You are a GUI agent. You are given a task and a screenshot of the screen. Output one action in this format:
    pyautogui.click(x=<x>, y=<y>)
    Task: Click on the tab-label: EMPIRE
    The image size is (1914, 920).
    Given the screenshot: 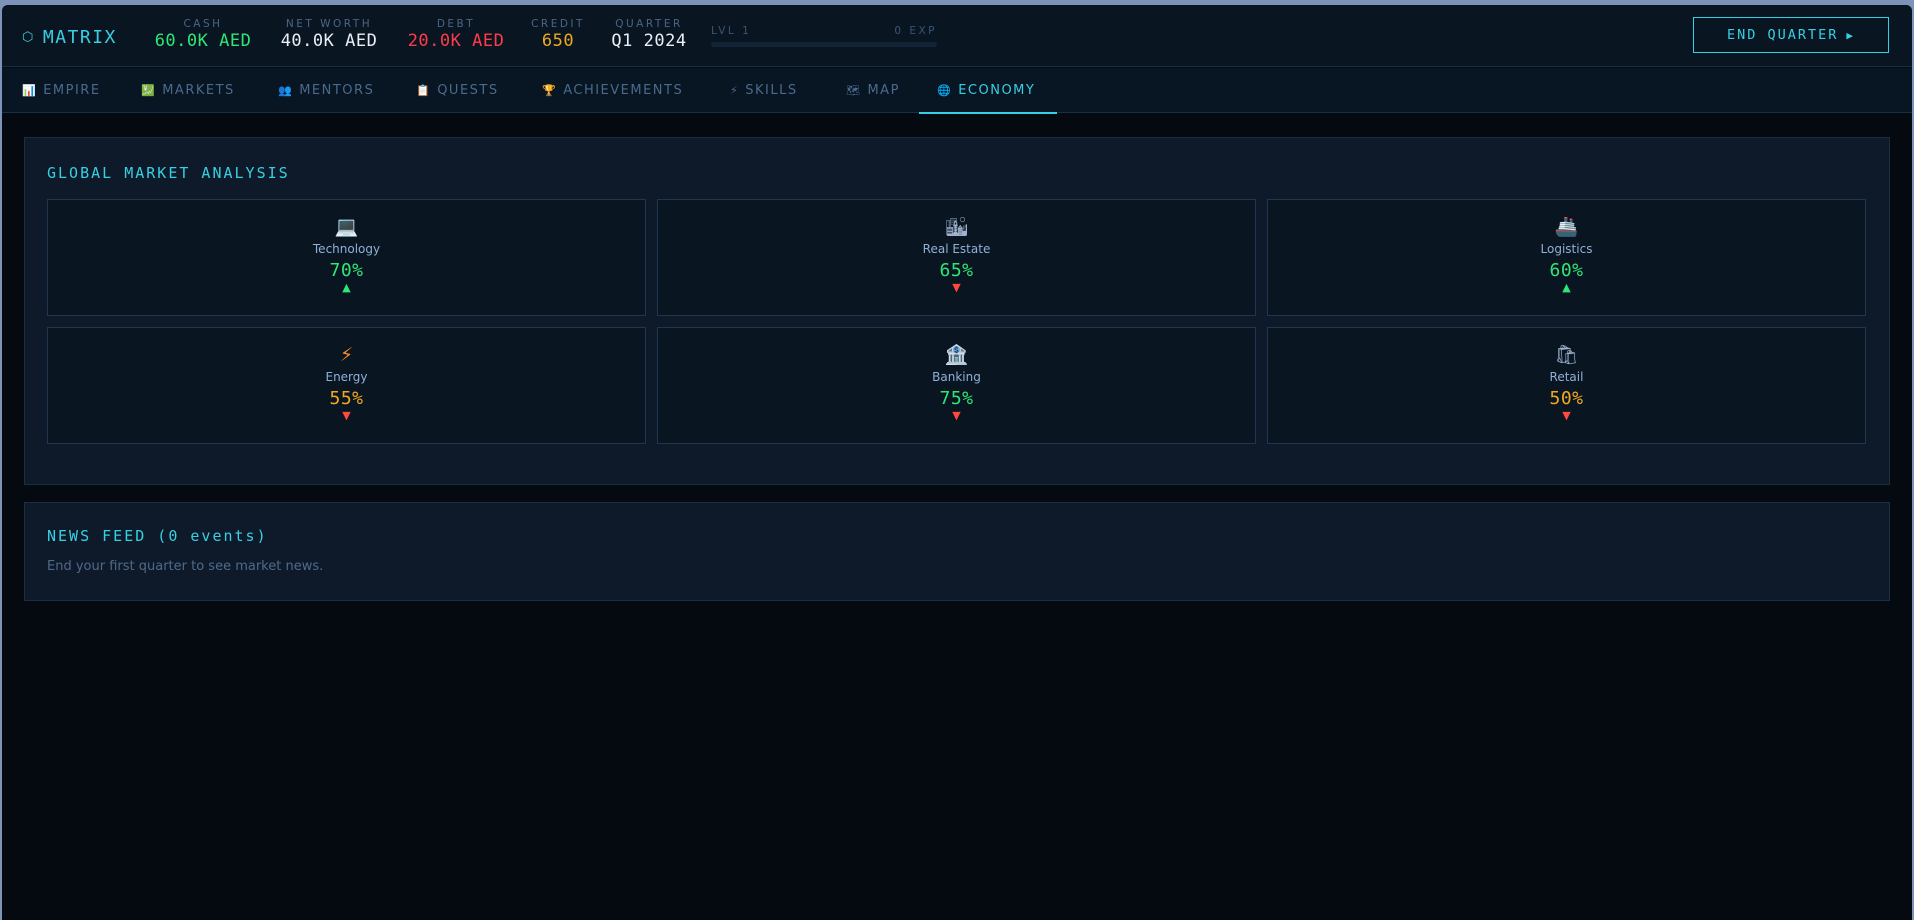 What is the action you would take?
    pyautogui.click(x=72, y=90)
    